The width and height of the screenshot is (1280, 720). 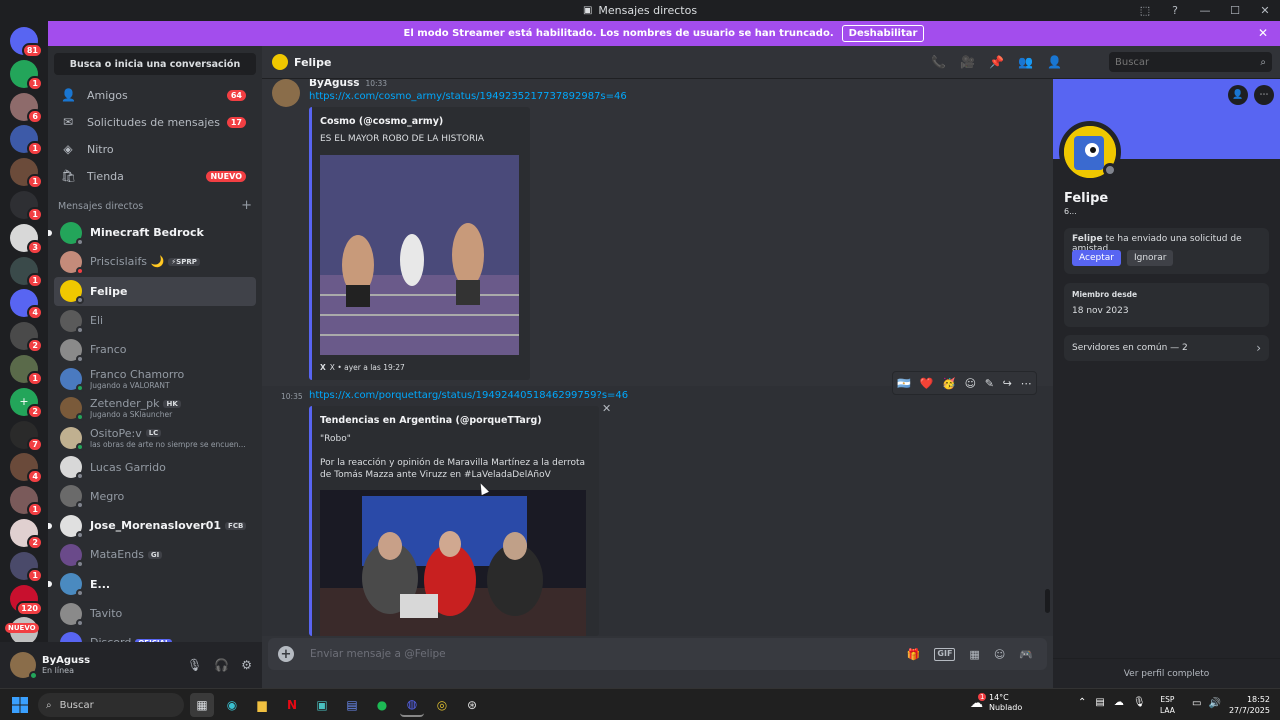 What do you see at coordinates (322, 705) in the screenshot?
I see `screenshot-tool-icon: ▣` at bounding box center [322, 705].